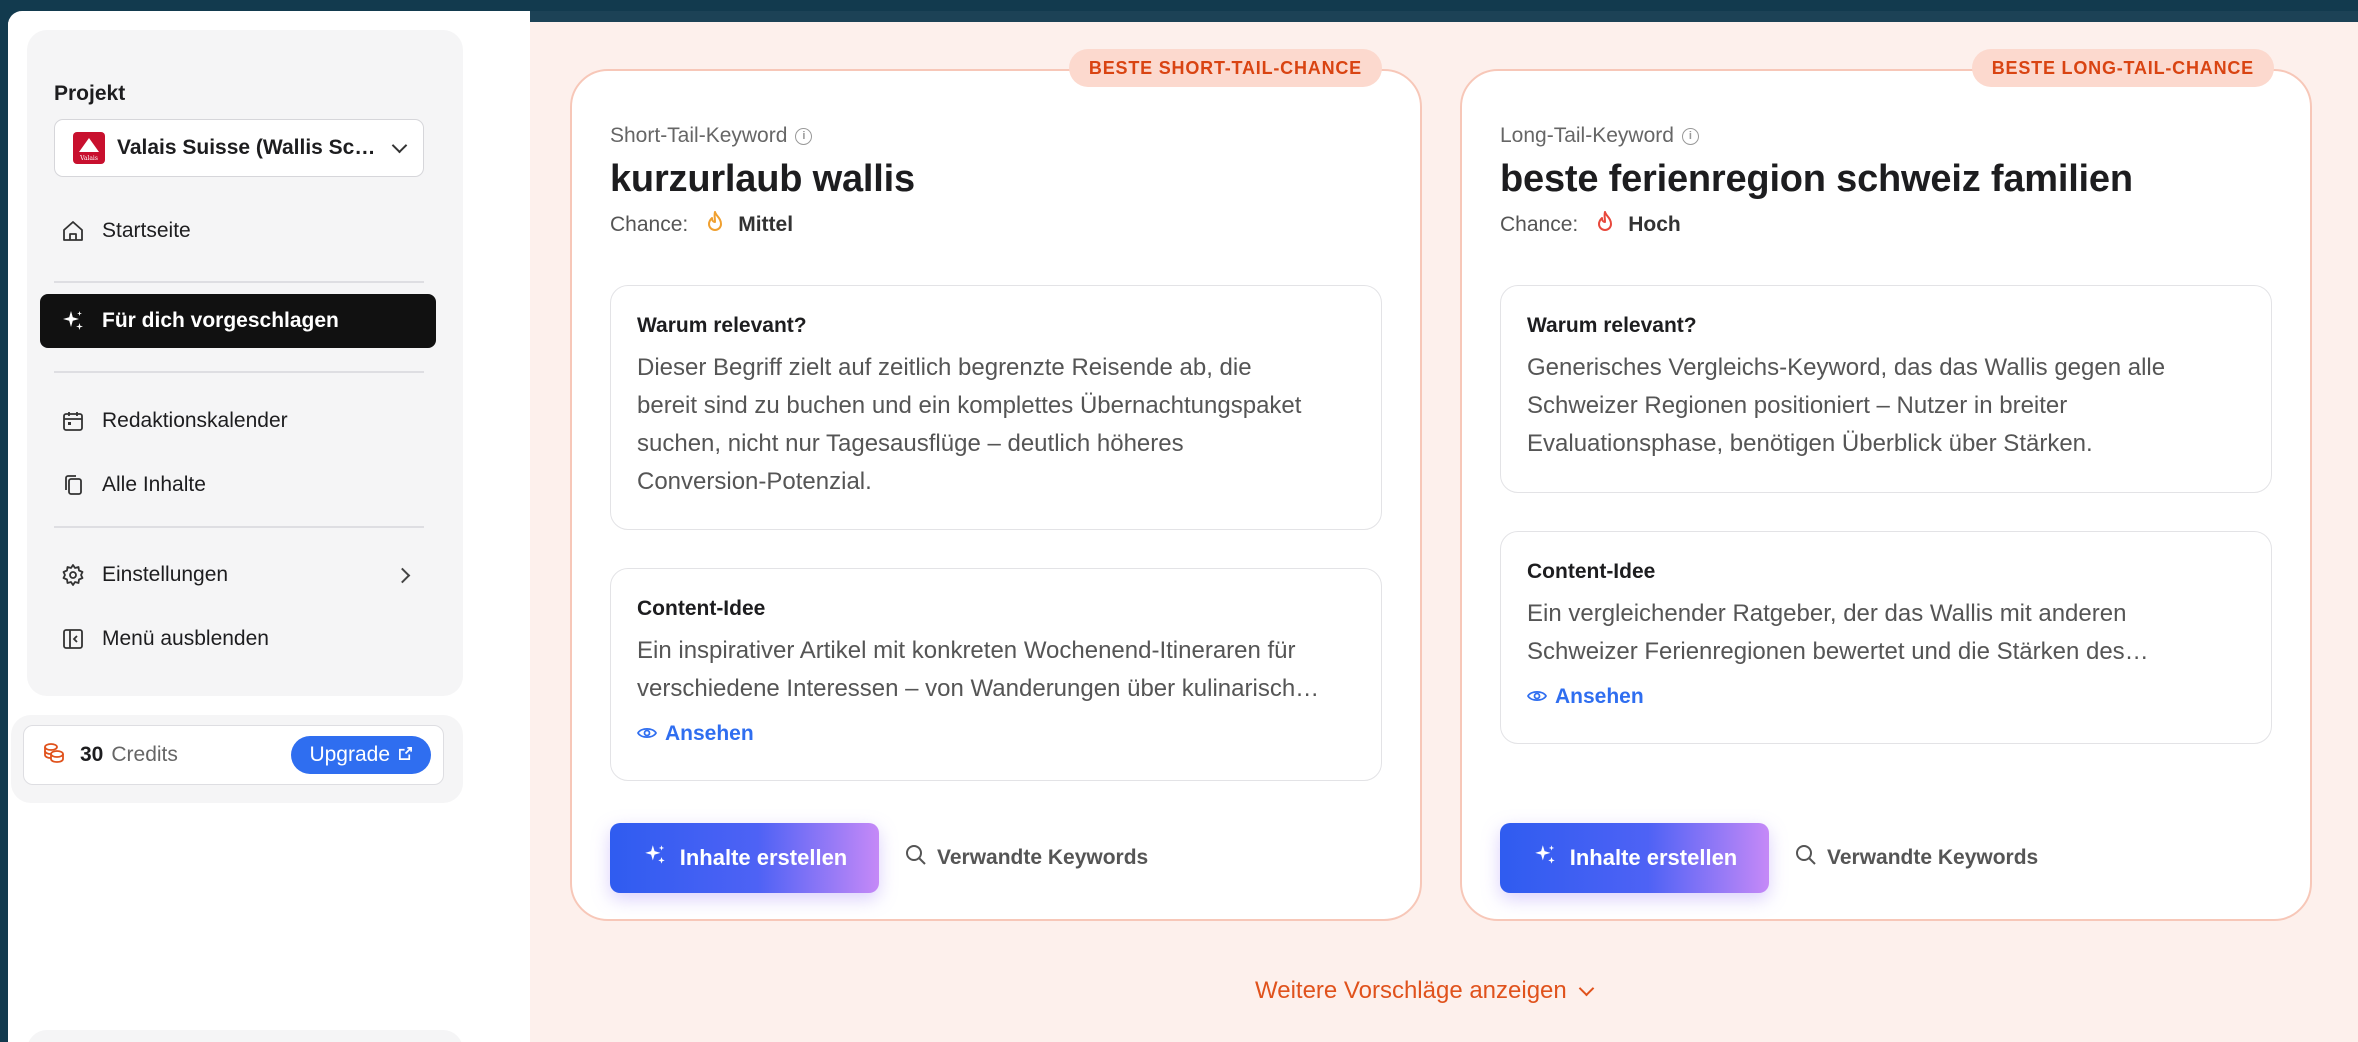  Describe the element at coordinates (154, 484) in the screenshot. I see `nav-label-alle-inhalte: Alle Inhalte` at that location.